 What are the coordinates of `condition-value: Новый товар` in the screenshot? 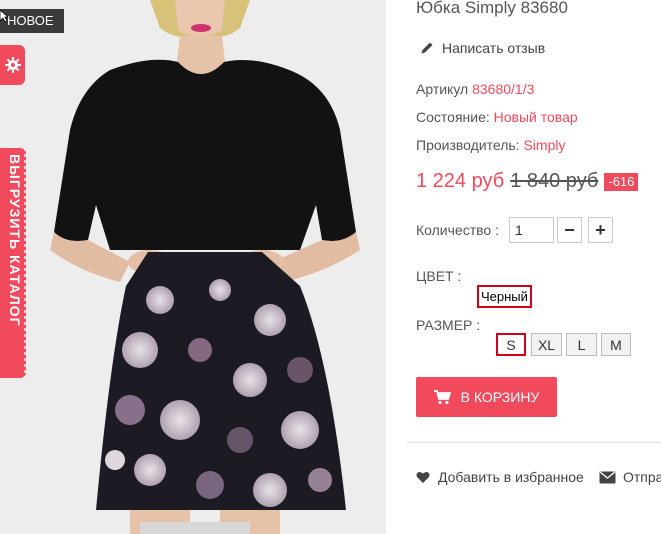 It's located at (535, 117).